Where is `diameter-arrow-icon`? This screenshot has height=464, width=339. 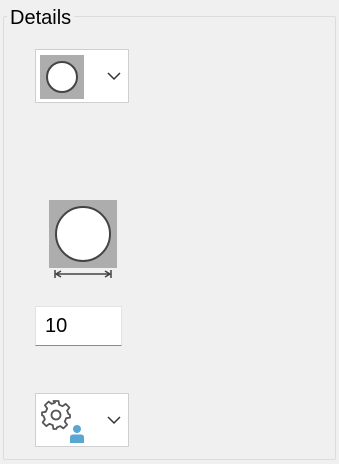 diameter-arrow-icon is located at coordinates (83, 274).